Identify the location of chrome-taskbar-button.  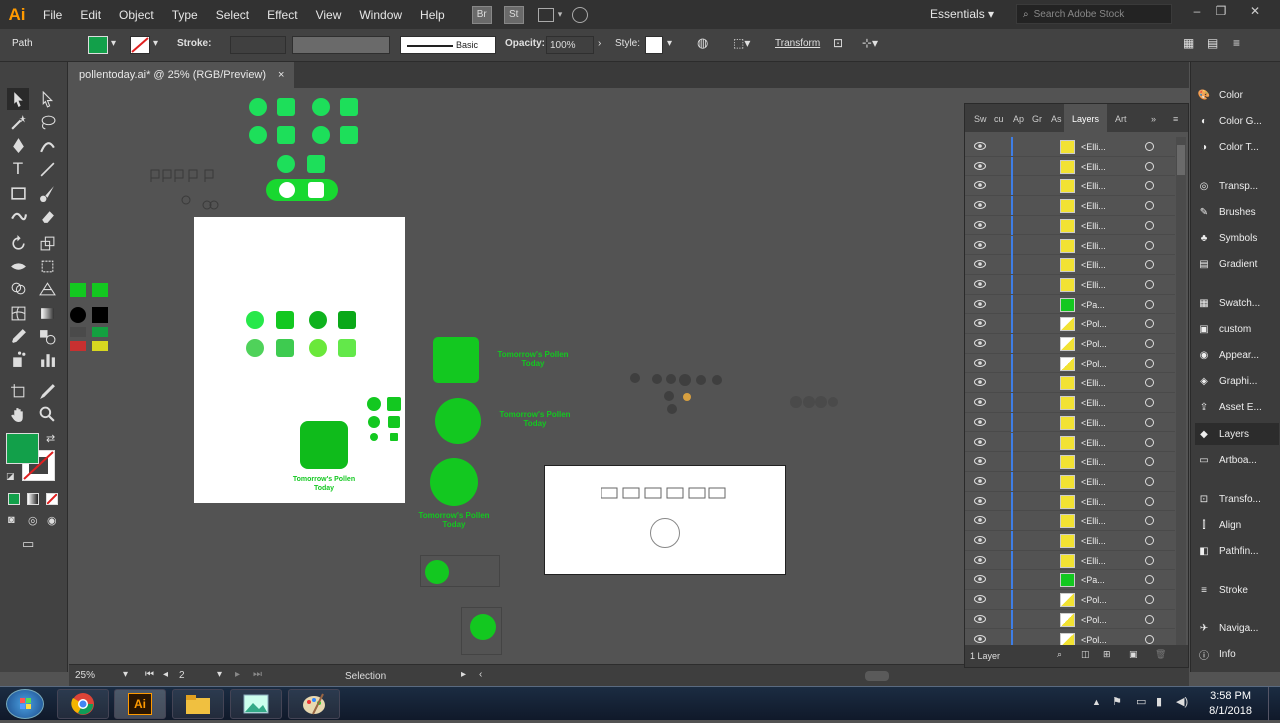
(83, 704).